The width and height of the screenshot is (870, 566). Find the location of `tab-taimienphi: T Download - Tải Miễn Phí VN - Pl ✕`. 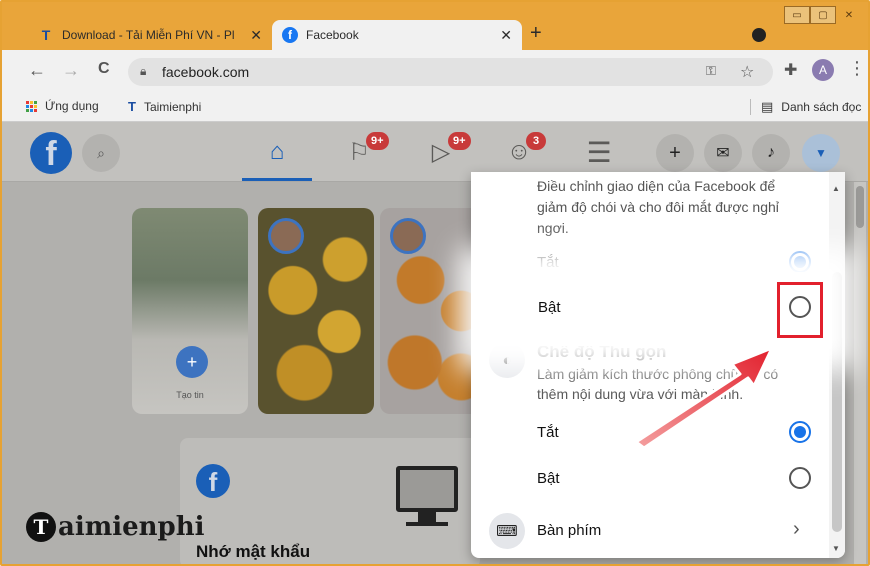

tab-taimienphi: T Download - Tải Miễn Phí VN - Pl ✕ is located at coordinates (150, 35).